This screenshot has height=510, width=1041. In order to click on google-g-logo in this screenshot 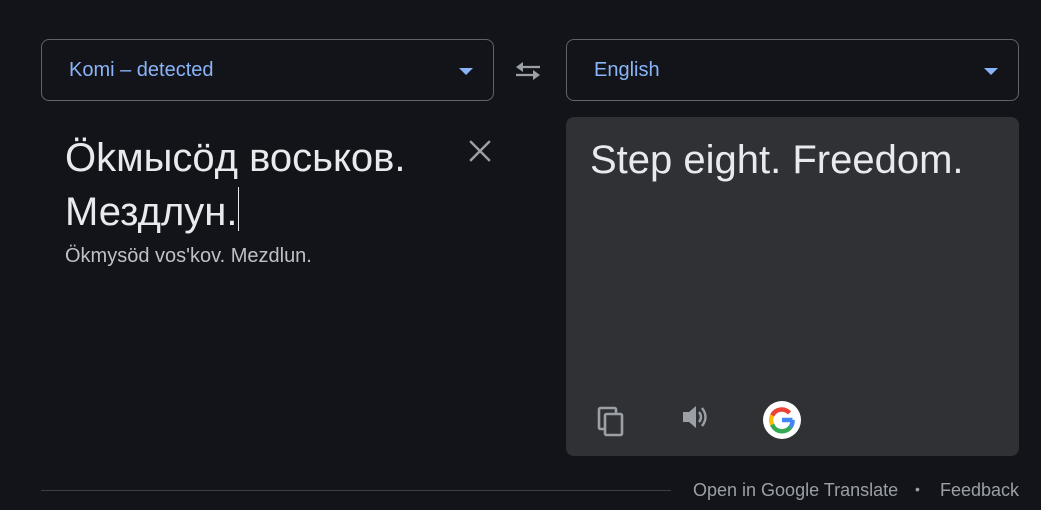, I will do `click(781, 420)`.